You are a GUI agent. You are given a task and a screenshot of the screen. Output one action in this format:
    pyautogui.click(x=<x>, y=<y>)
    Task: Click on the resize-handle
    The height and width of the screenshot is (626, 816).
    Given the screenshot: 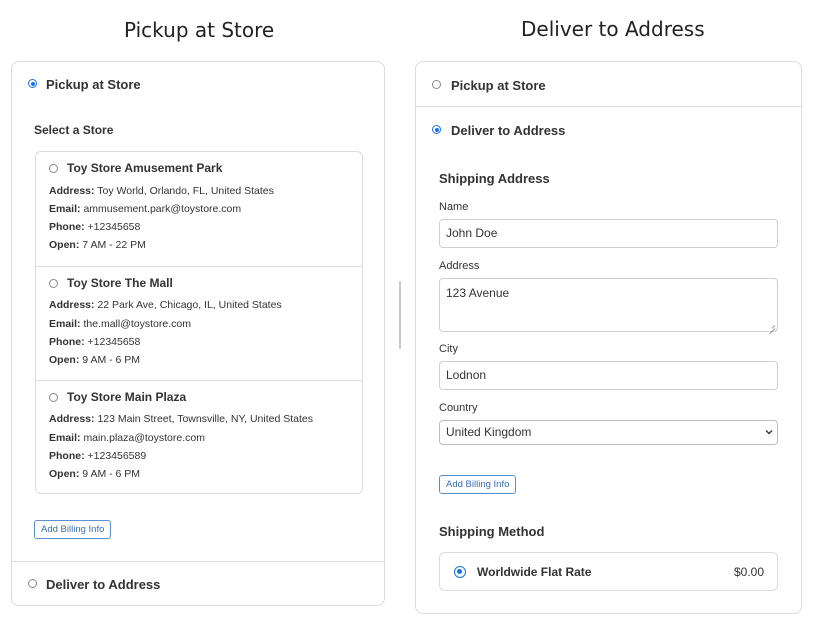 What is the action you would take?
    pyautogui.click(x=400, y=315)
    